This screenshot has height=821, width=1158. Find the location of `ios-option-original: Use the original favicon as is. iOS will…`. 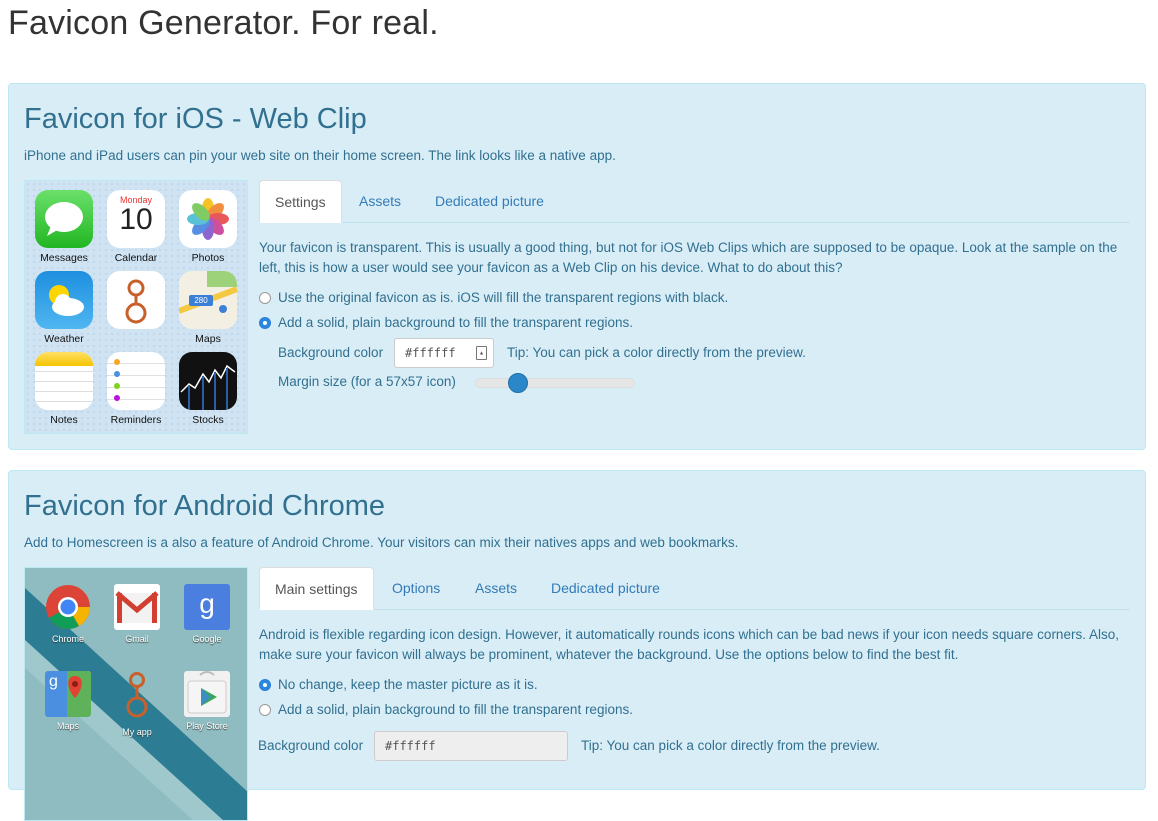

ios-option-original: Use the original favicon as is. iOS will… is located at coordinates (493, 297).